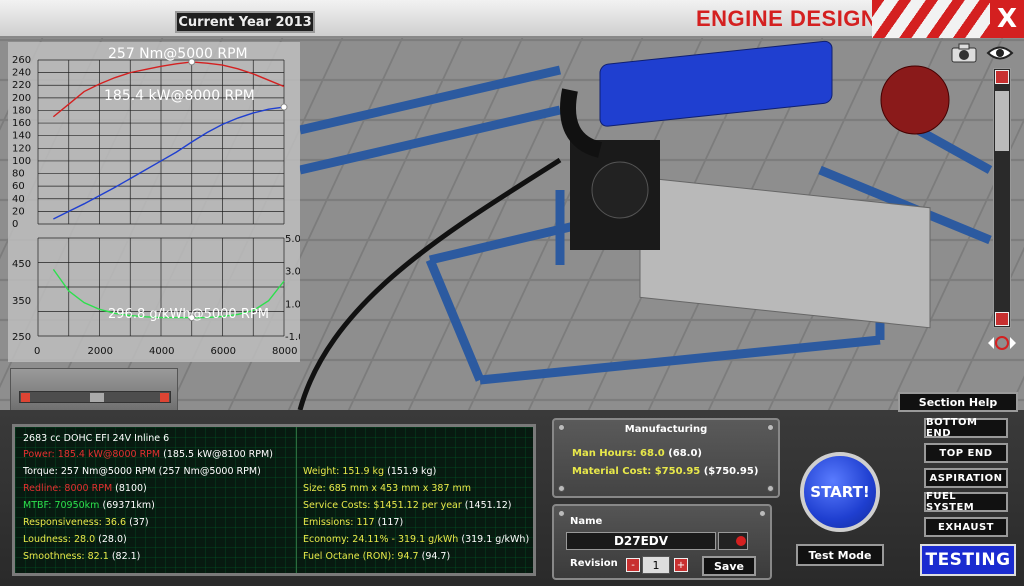 The image size is (1024, 586). What do you see at coordinates (488, 505) in the screenshot?
I see `stat-value: (1451.12)` at bounding box center [488, 505].